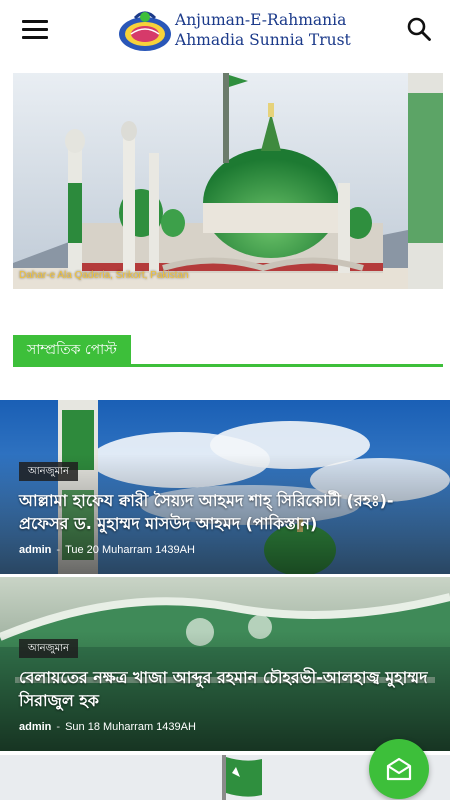  Describe the element at coordinates (130, 550) in the screenshot. I see `post-date: Tue 20 Muharram 1439AH` at that location.